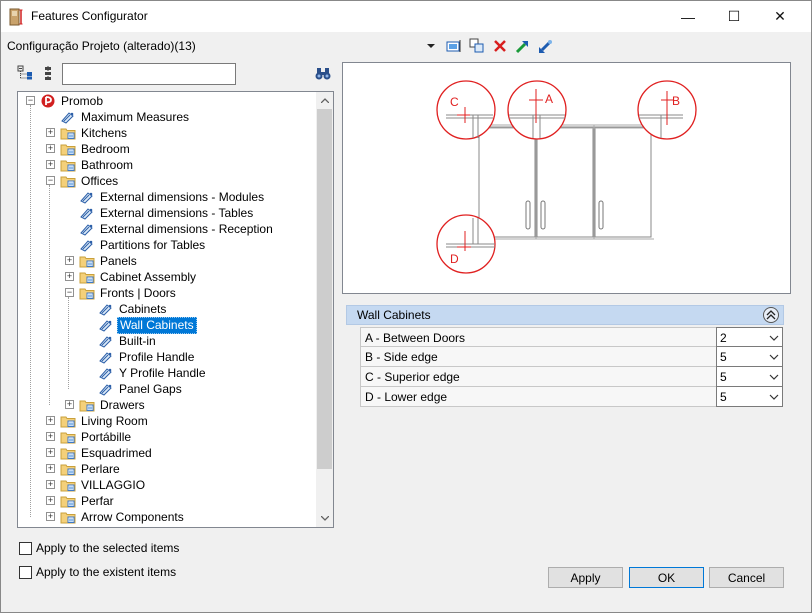  Describe the element at coordinates (128, 293) in the screenshot. I see `tree-item-fronts-doors: Fronts | Doors` at that location.